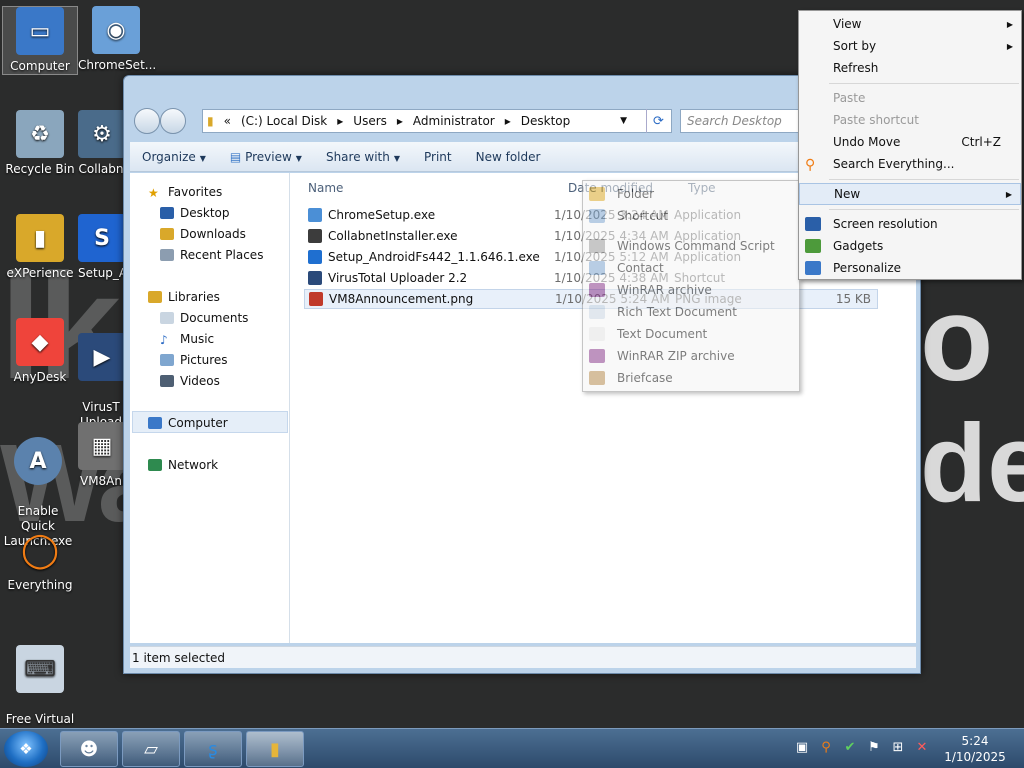 This screenshot has width=1024, height=768. I want to click on image-file-icon, so click(316, 299).